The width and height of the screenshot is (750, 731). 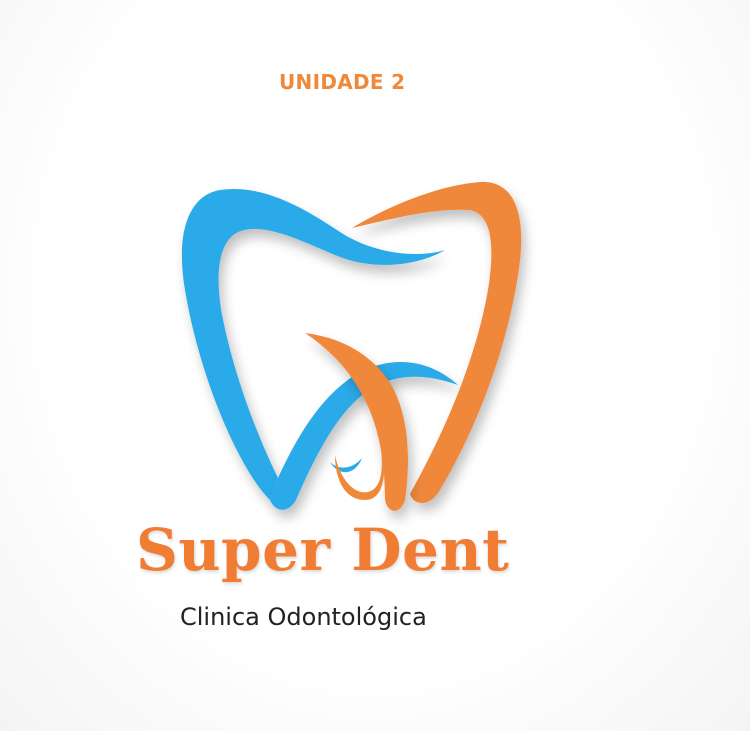 I want to click on tooth-orange-stroke, so click(x=437, y=342).